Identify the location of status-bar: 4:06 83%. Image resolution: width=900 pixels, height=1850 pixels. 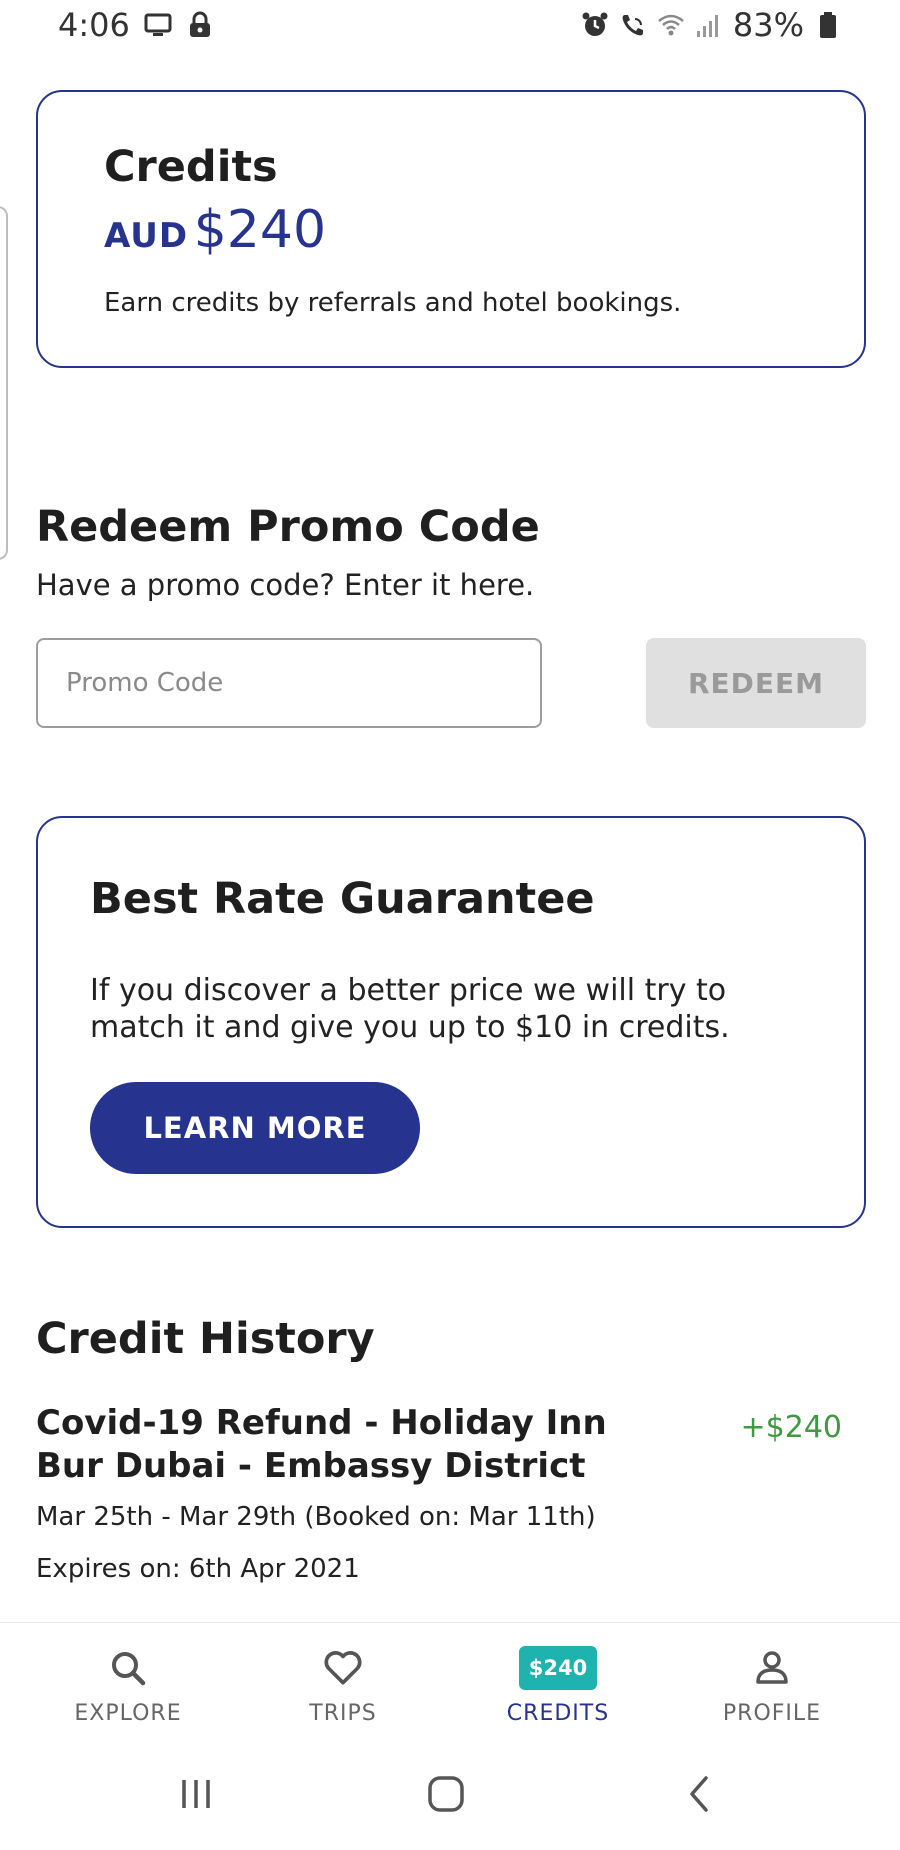
(450, 28).